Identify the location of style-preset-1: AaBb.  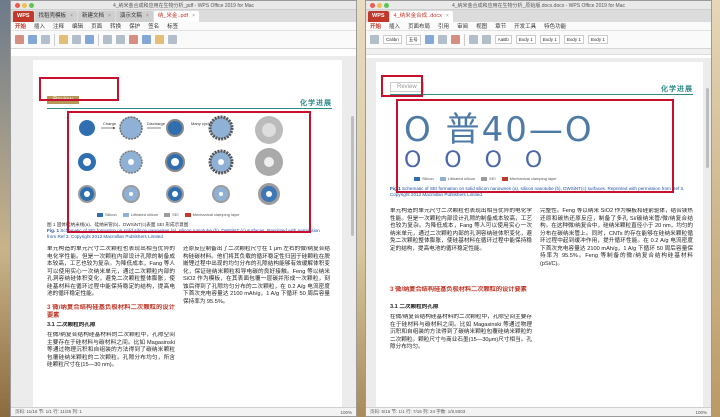
(503, 39).